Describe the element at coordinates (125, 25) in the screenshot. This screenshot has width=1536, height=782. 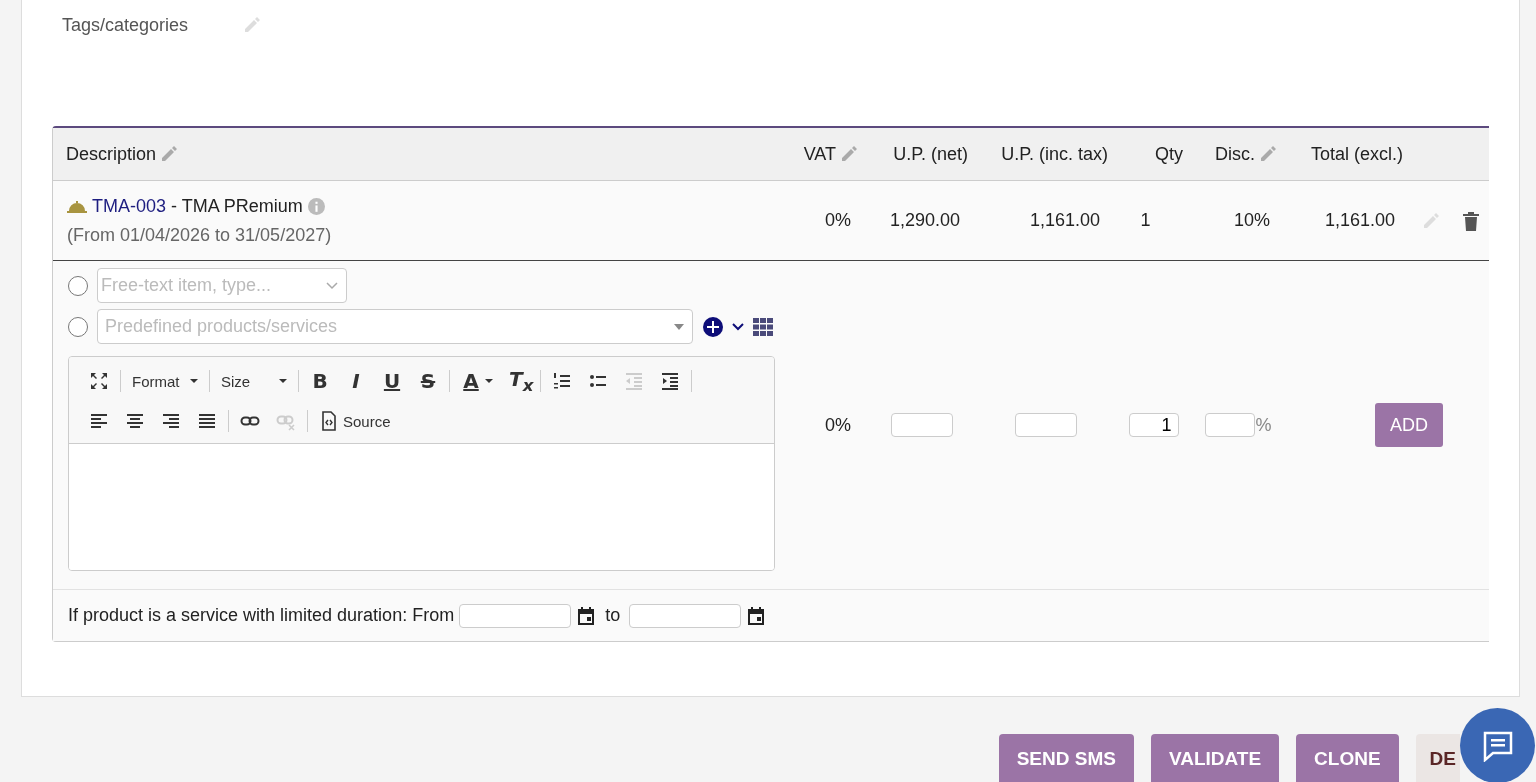
I see `field-label: Tags/categories` at that location.